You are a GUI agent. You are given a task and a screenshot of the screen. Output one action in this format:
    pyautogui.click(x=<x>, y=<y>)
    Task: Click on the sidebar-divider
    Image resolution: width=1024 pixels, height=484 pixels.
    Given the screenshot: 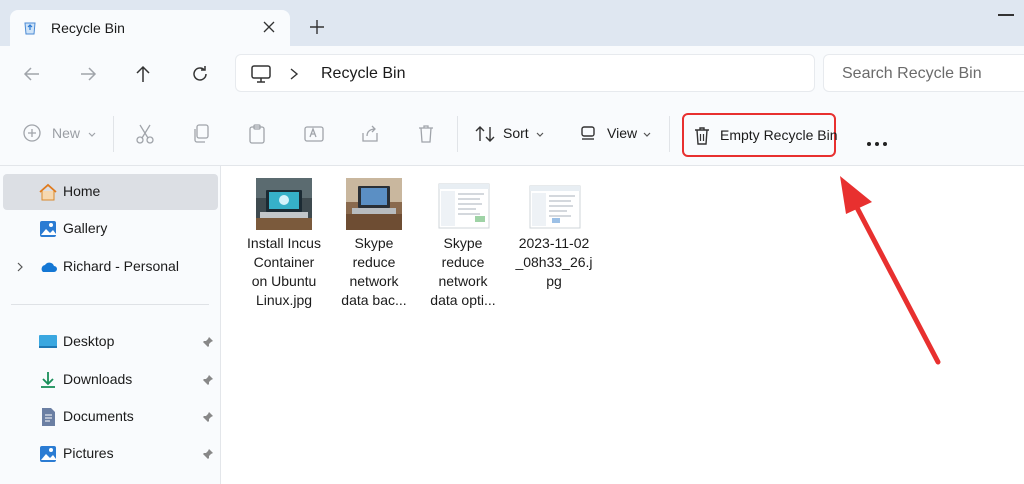 What is the action you would take?
    pyautogui.click(x=110, y=304)
    